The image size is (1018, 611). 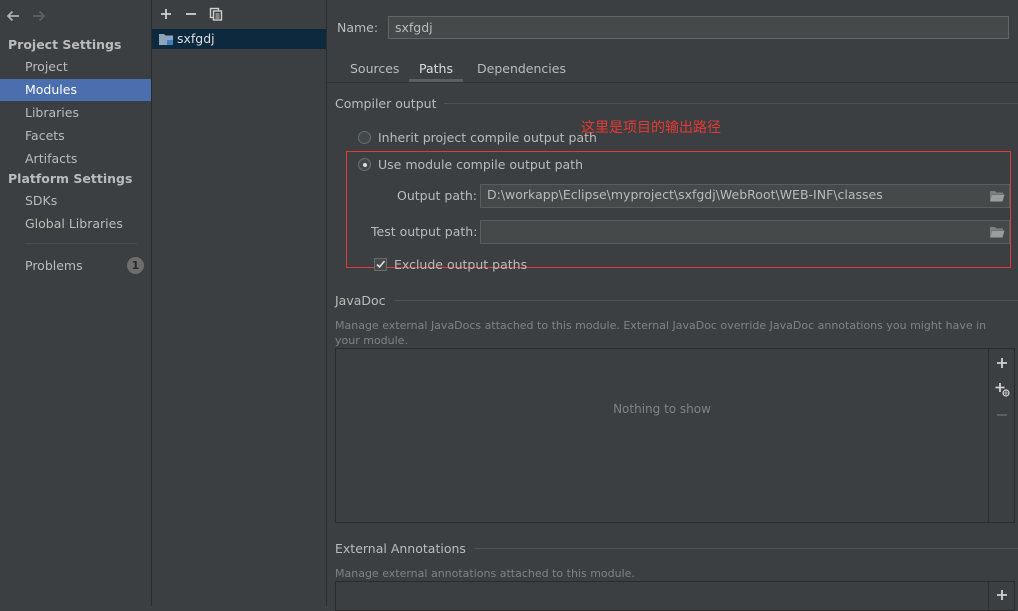 What do you see at coordinates (60, 266) in the screenshot?
I see `sidebar-item-problems: Problems` at bounding box center [60, 266].